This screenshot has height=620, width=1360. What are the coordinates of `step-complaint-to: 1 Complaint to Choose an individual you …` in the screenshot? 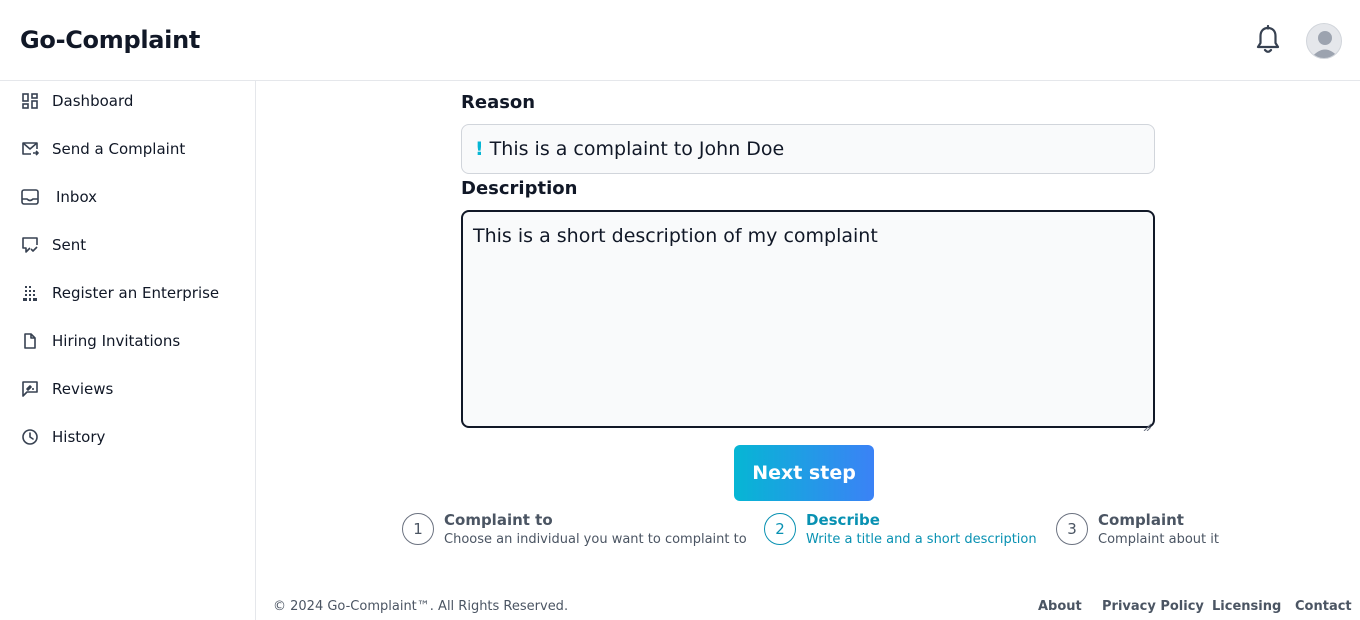 It's located at (574, 530).